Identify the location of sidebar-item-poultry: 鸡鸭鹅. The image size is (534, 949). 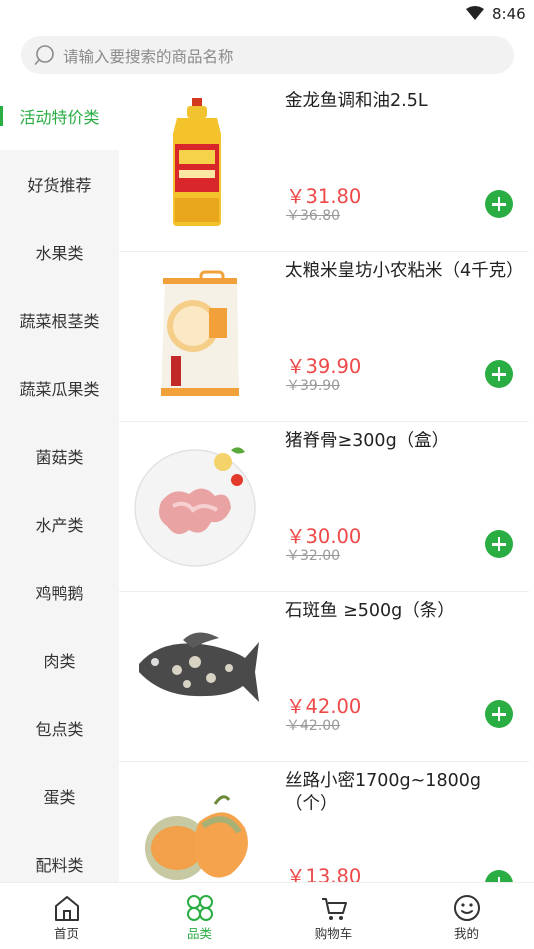
(59, 592).